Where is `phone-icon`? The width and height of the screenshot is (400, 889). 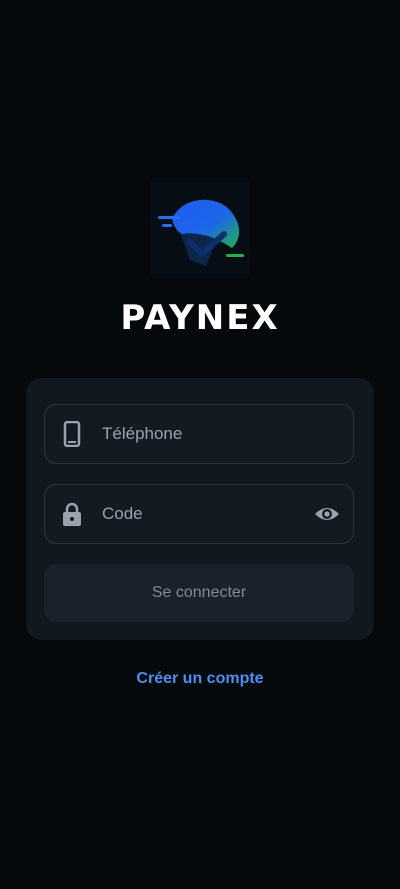 phone-icon is located at coordinates (72, 434).